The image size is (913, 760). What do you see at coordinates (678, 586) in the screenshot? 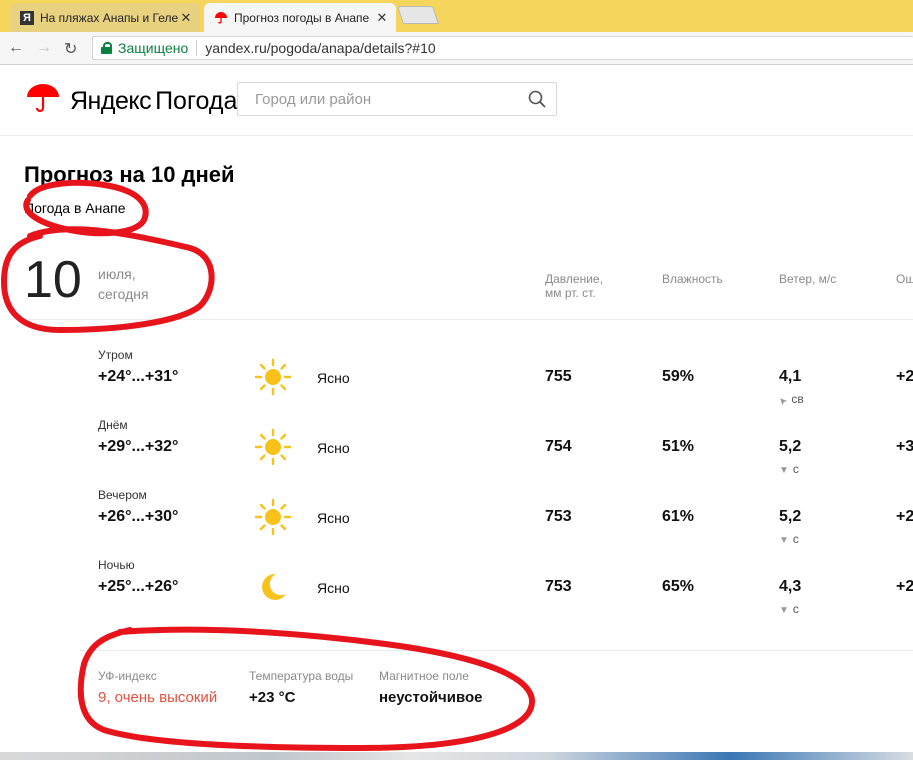
I see `humidity-value: 65%` at bounding box center [678, 586].